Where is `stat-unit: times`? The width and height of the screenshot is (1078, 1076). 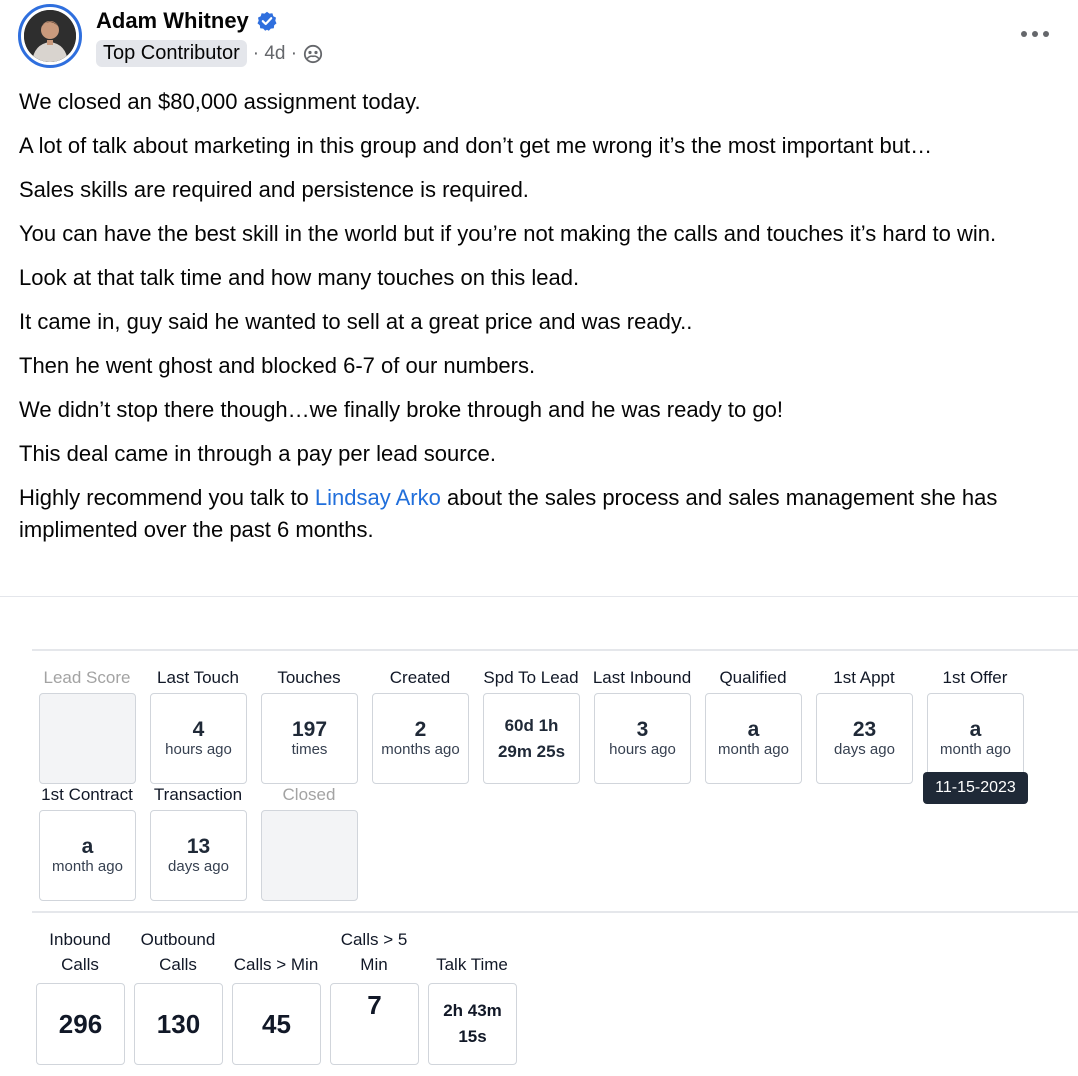 stat-unit: times is located at coordinates (309, 749).